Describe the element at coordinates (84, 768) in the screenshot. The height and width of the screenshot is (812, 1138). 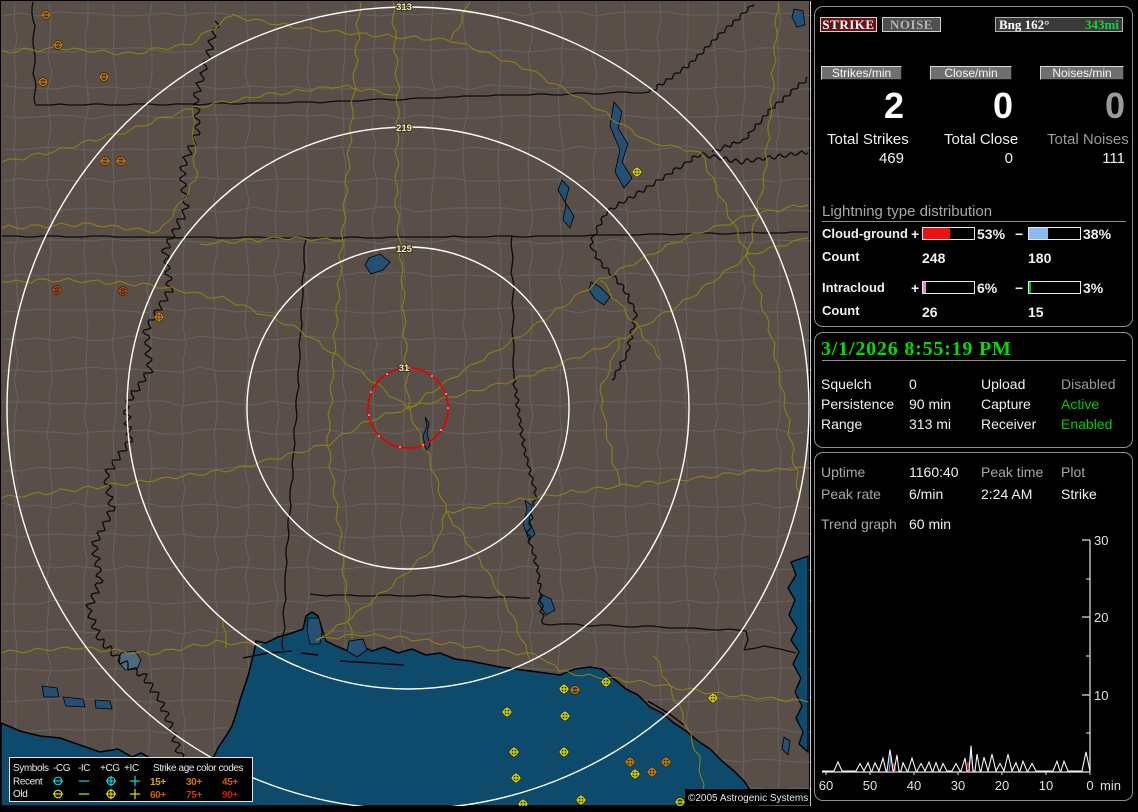
I see `svg-text: -IC` at that location.